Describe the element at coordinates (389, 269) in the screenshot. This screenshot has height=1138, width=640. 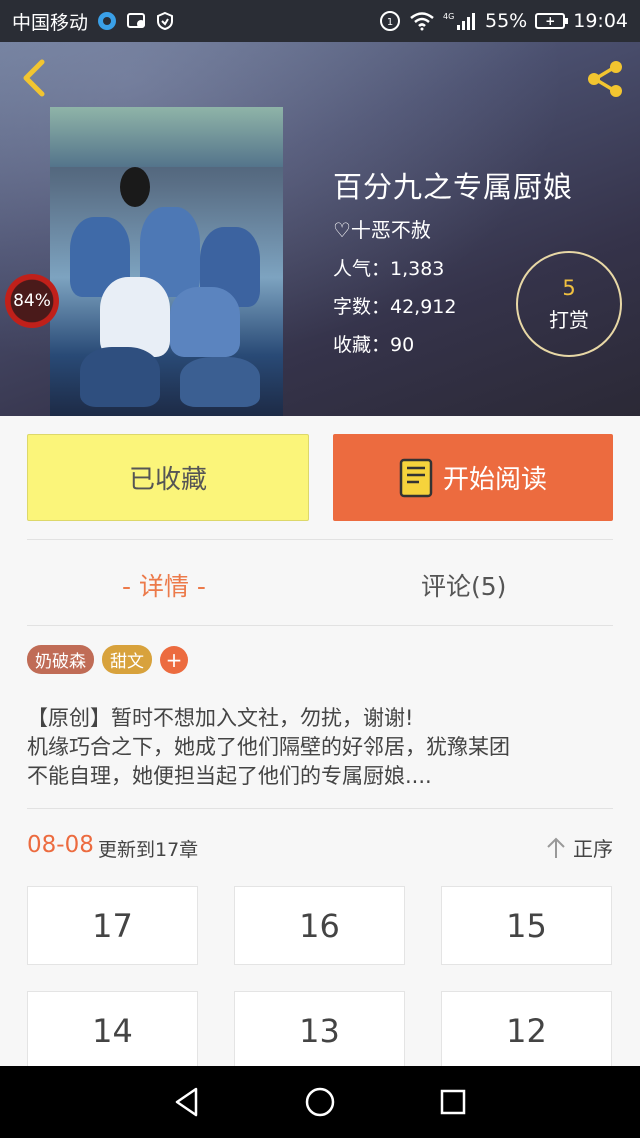
I see `popularity-stat: 人气：1,383` at that location.